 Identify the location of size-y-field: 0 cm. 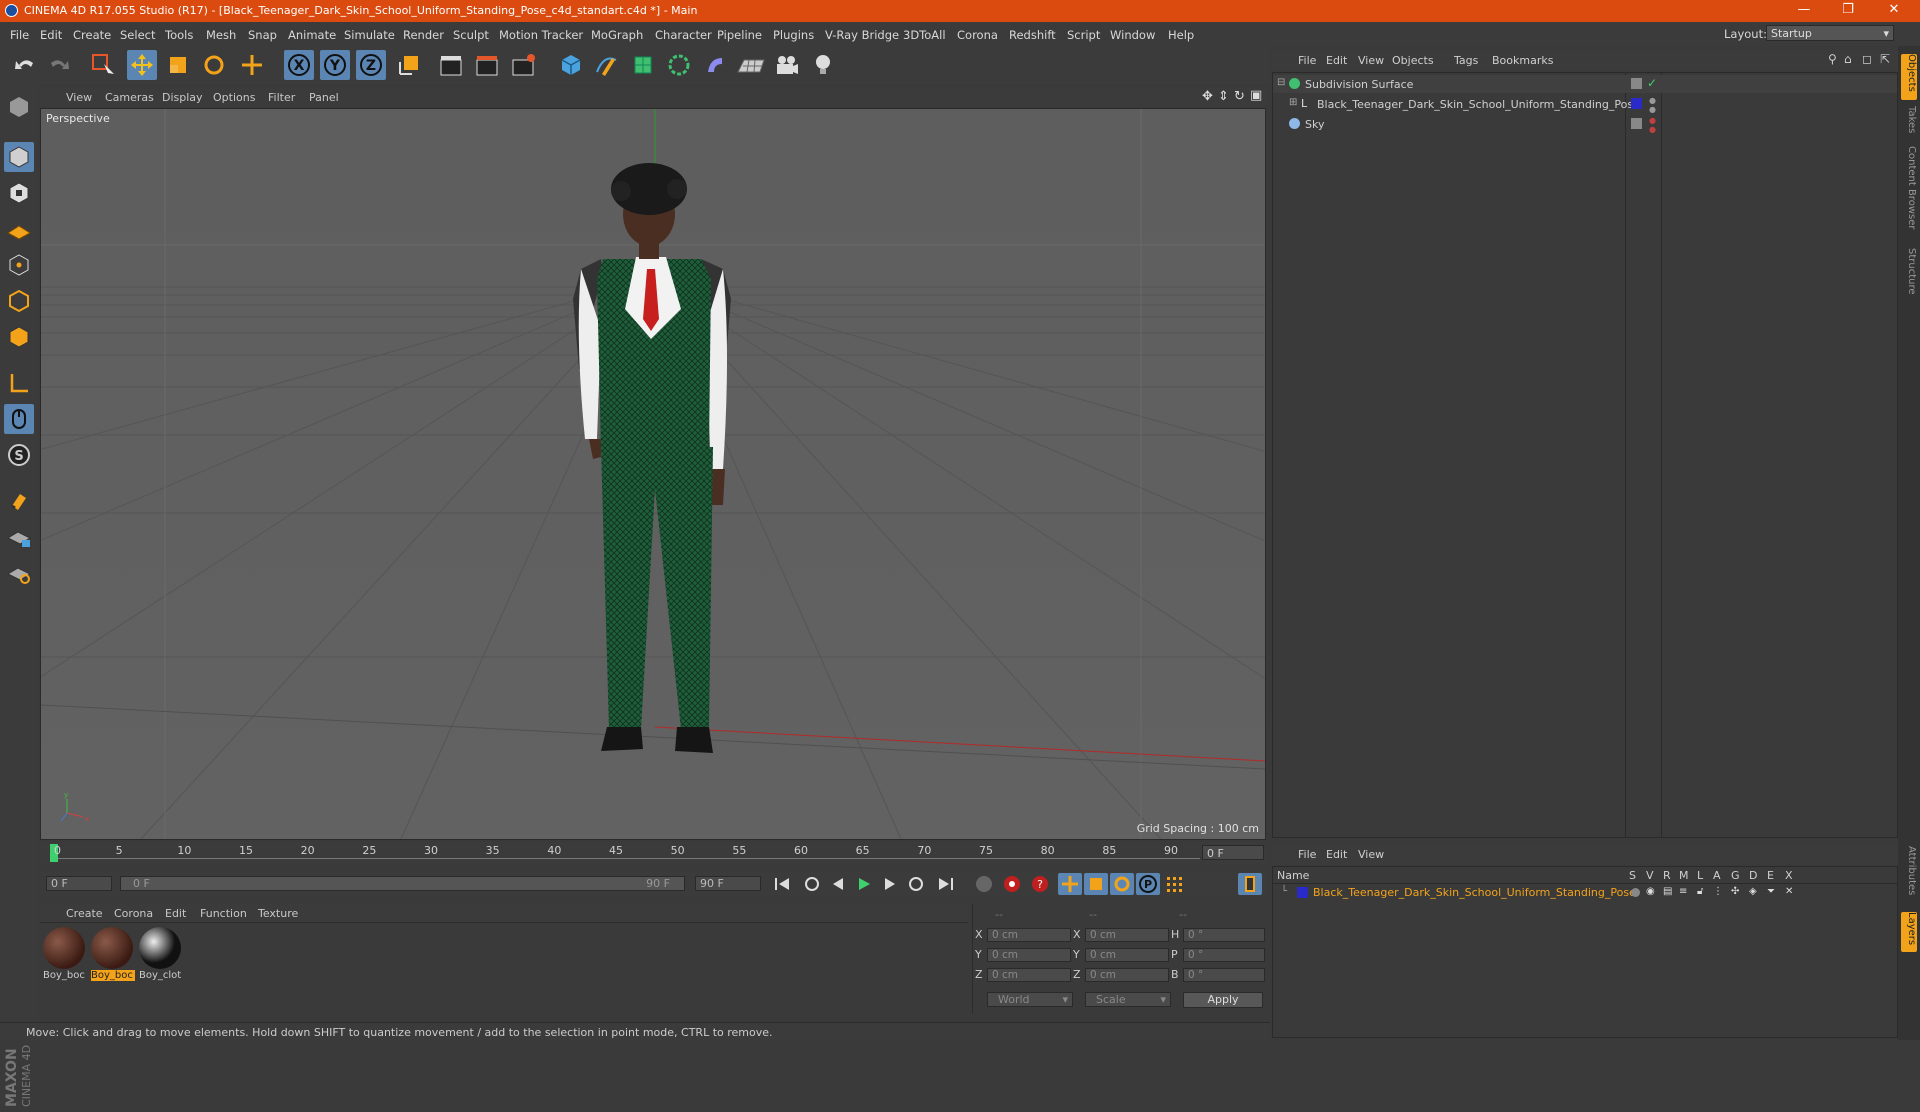
(1127, 955).